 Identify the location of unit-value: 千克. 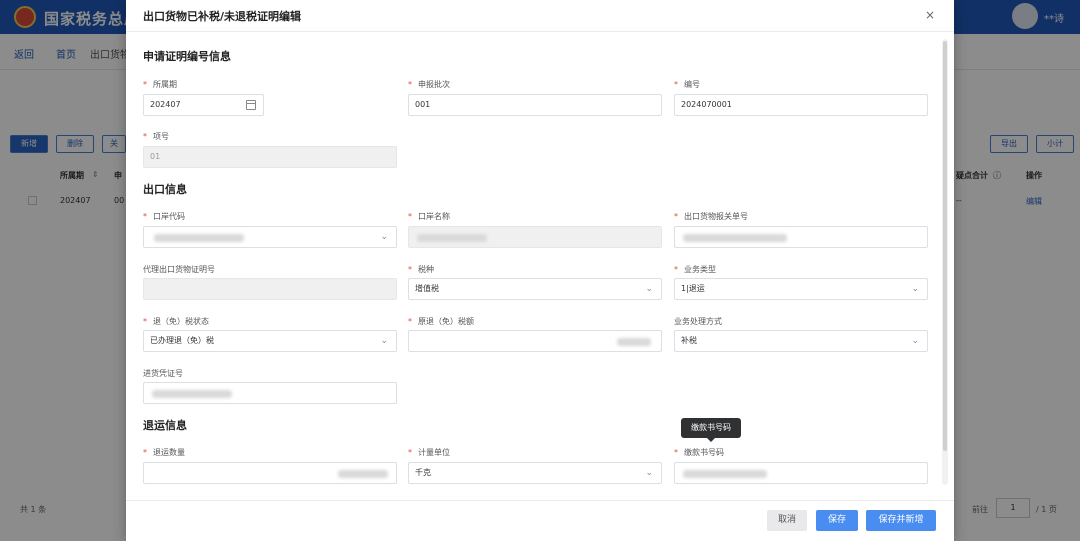
(423, 472).